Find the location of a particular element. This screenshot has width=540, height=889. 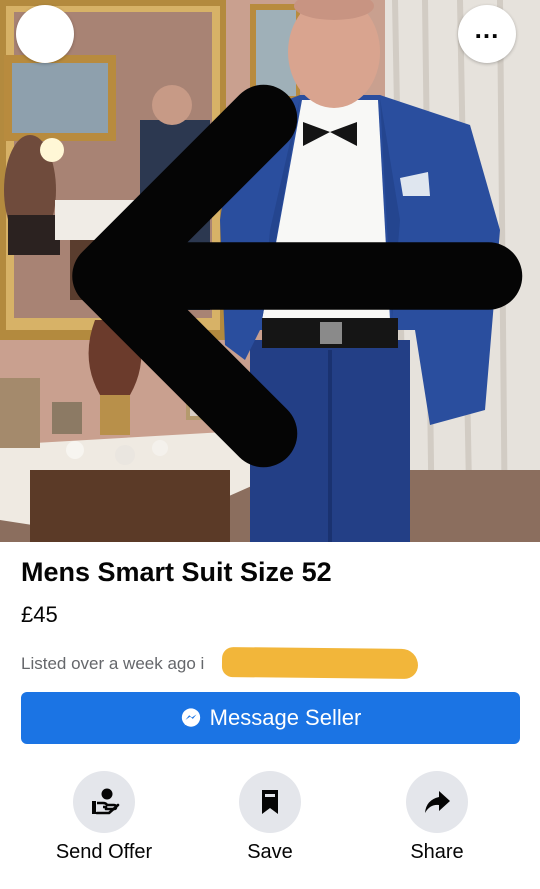

share-circle is located at coordinates (437, 802).